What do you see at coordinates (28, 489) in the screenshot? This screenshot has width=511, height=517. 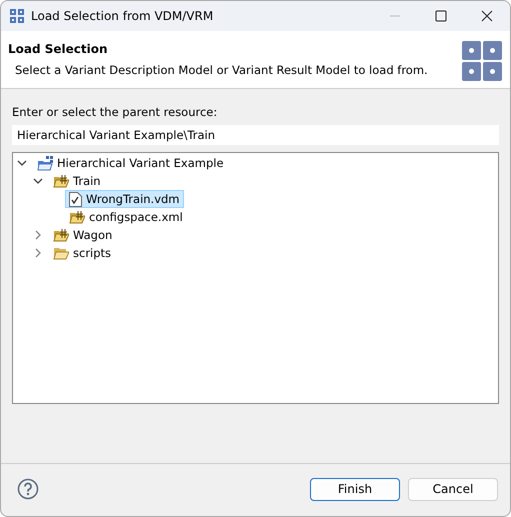 I see `help-icon` at bounding box center [28, 489].